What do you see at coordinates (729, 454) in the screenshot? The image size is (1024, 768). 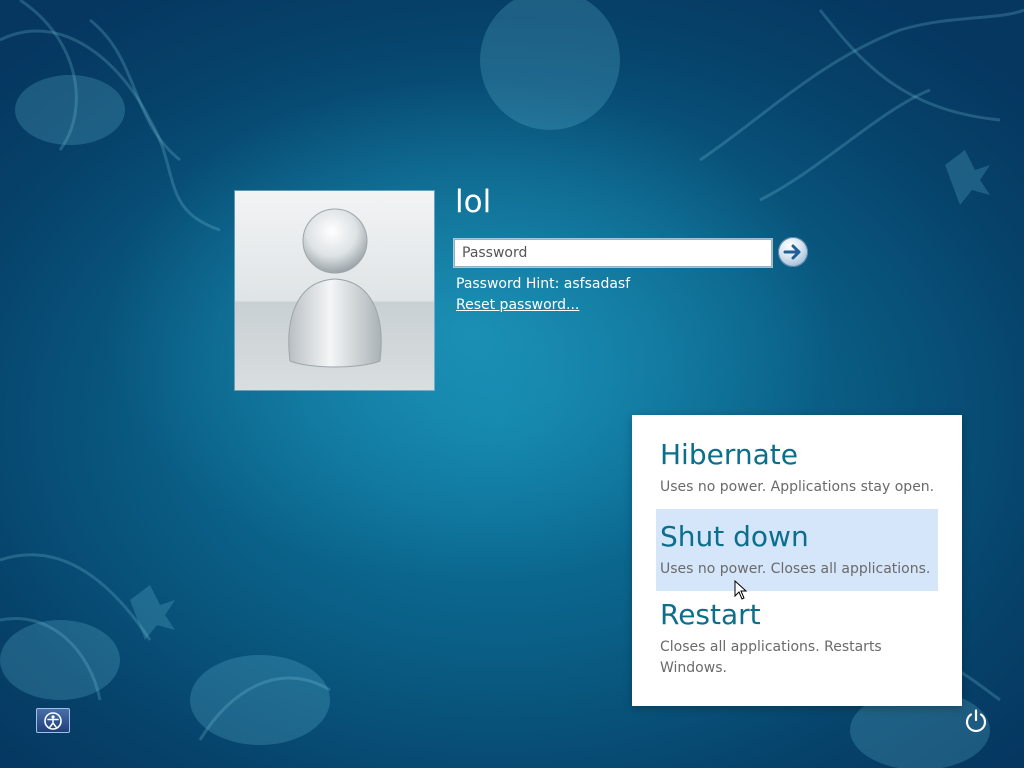 I see `power-option-label: Hibernate` at bounding box center [729, 454].